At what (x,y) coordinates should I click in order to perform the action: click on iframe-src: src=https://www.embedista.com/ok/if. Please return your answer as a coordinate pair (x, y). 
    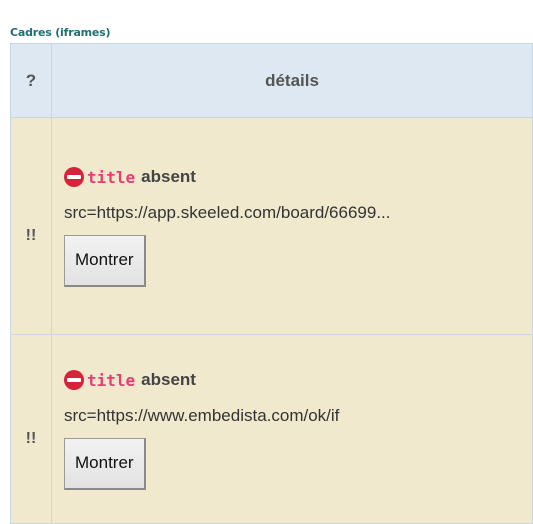
    Looking at the image, I should click on (202, 415).